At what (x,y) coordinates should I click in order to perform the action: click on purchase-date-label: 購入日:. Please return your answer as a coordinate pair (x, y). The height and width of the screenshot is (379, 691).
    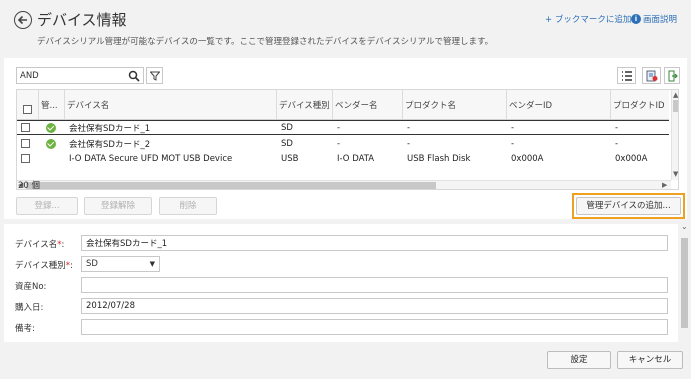
    Looking at the image, I should click on (29, 308).